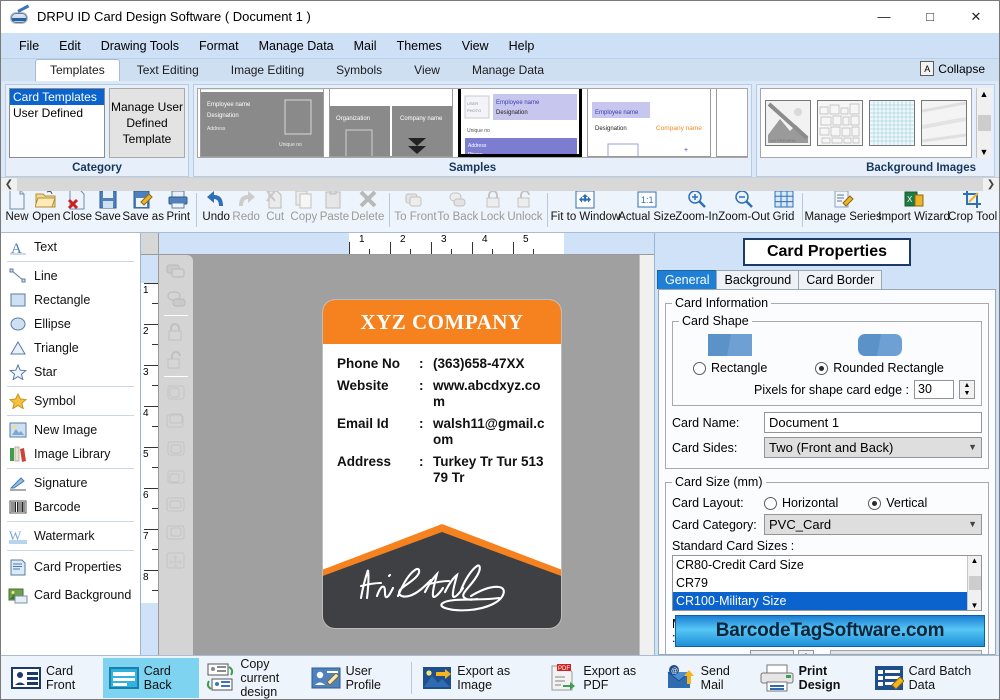  Describe the element at coordinates (143, 210) in the screenshot. I see `toolbar-save-as-button: Save as` at that location.